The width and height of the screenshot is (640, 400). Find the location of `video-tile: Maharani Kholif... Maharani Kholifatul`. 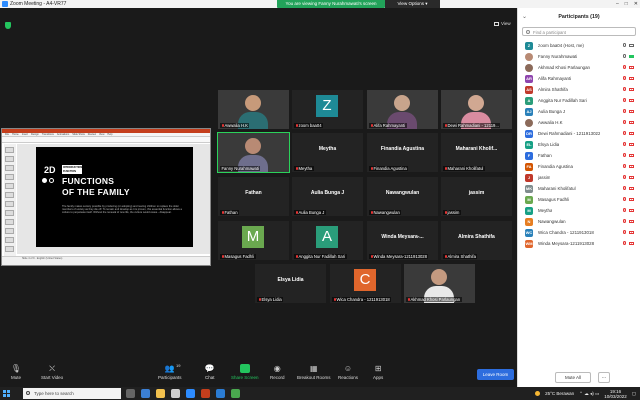

video-tile: Maharani Kholif... Maharani Kholifatul is located at coordinates (476, 152).